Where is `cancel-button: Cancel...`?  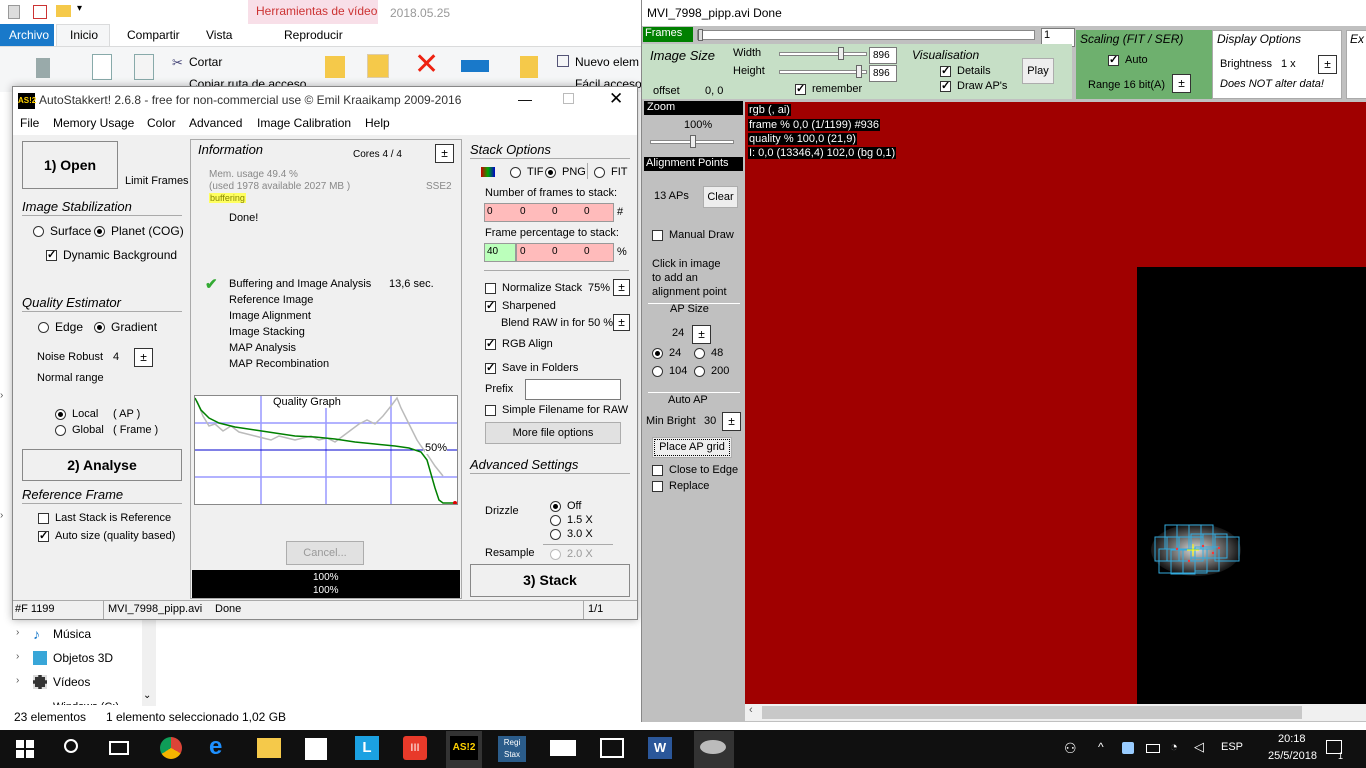
cancel-button: Cancel... is located at coordinates (325, 553).